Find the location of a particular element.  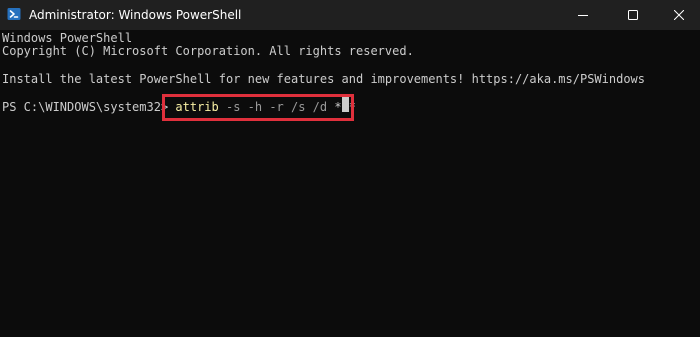

minimize-icon is located at coordinates (583, 15).